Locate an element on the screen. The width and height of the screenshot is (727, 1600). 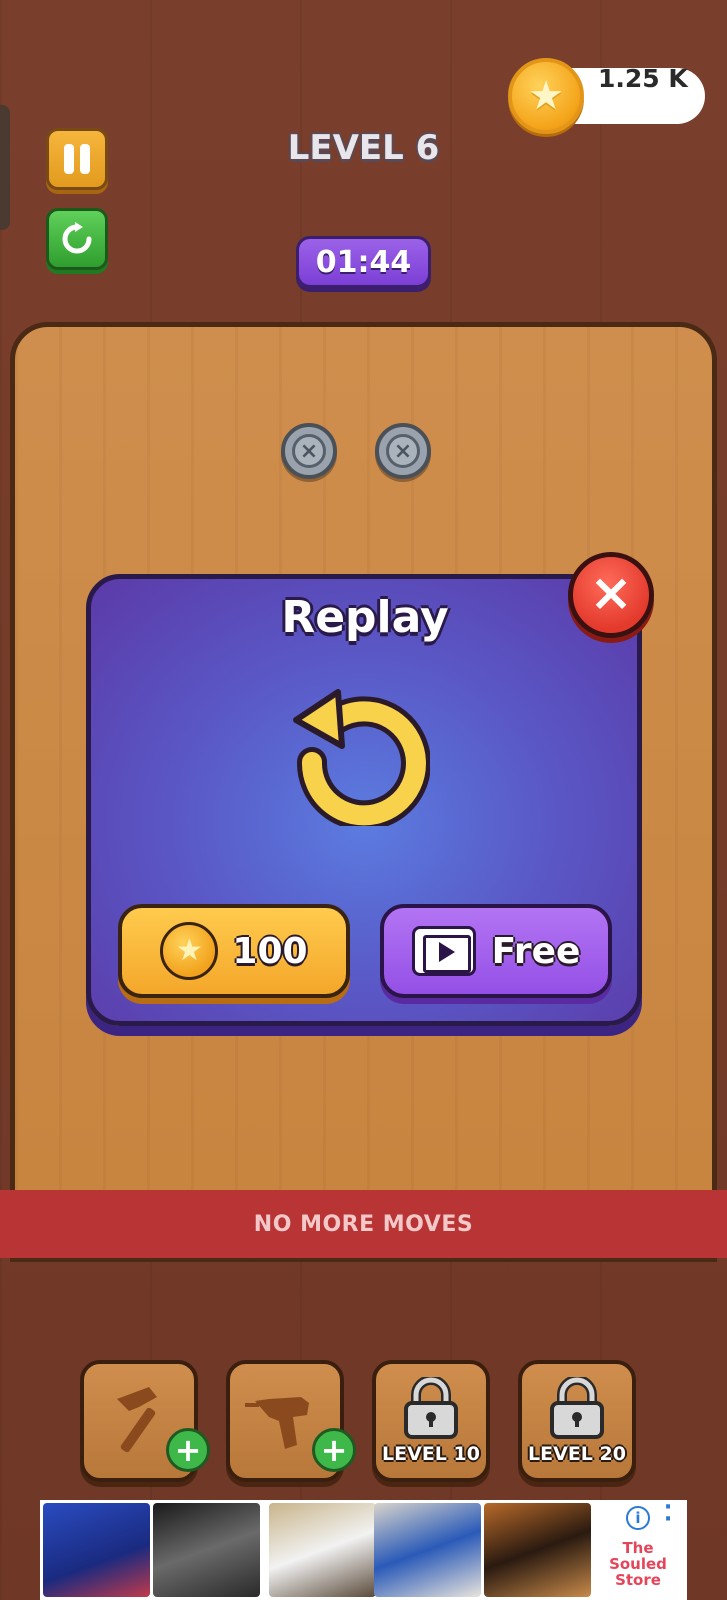
level-title: LEVEL 6 is located at coordinates (363, 148).